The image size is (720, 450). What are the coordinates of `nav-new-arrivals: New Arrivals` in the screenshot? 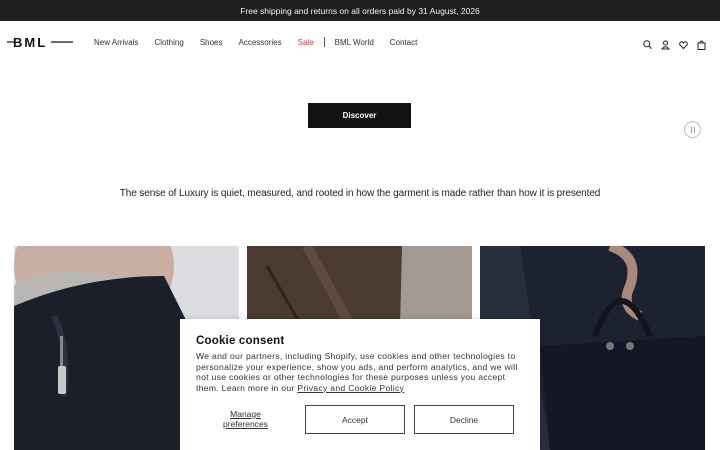 It's located at (116, 42).